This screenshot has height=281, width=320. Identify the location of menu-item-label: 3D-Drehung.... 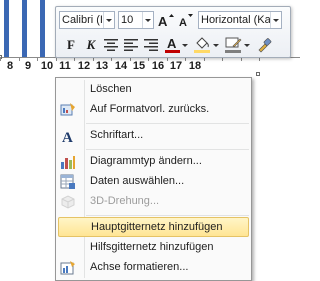
(125, 201).